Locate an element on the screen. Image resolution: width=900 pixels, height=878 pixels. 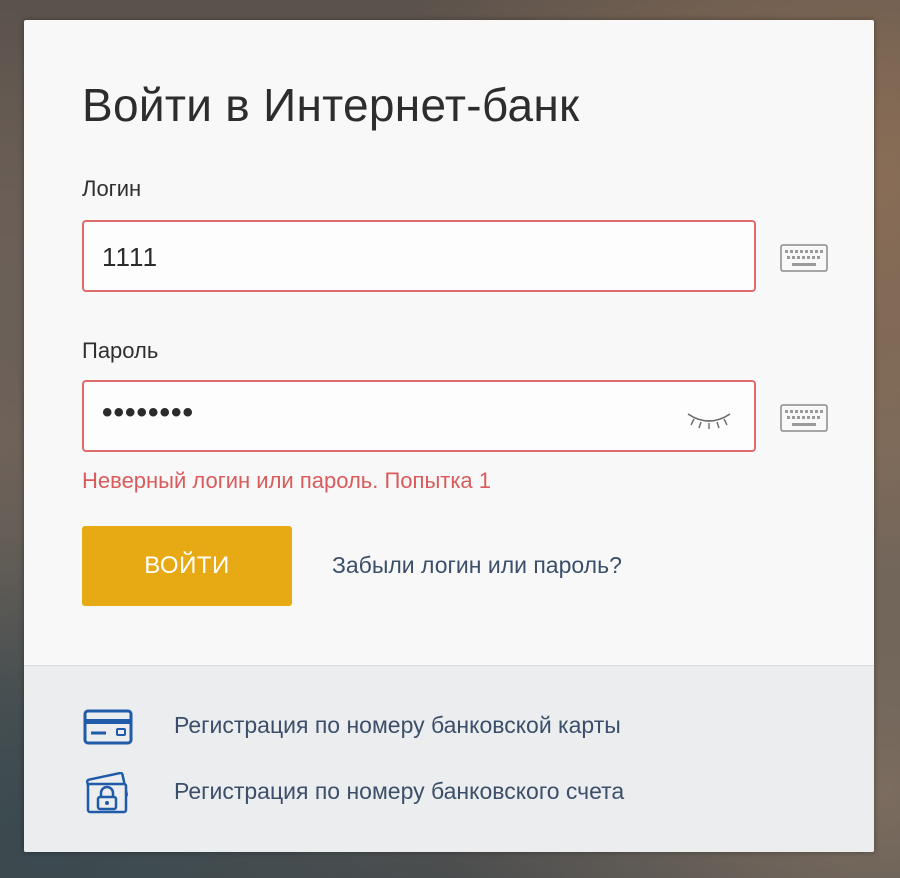
password-field: •••••••• is located at coordinates (419, 416).